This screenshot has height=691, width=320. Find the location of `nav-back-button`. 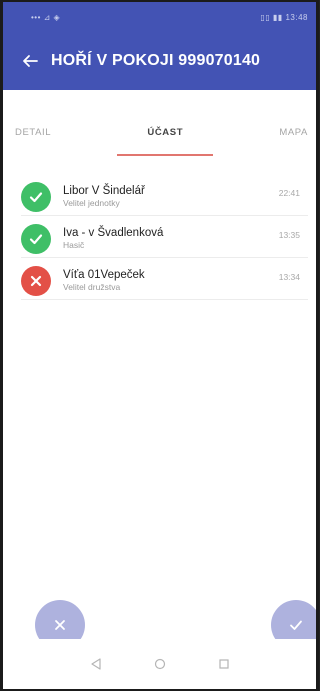

nav-back-button is located at coordinates (96, 664).